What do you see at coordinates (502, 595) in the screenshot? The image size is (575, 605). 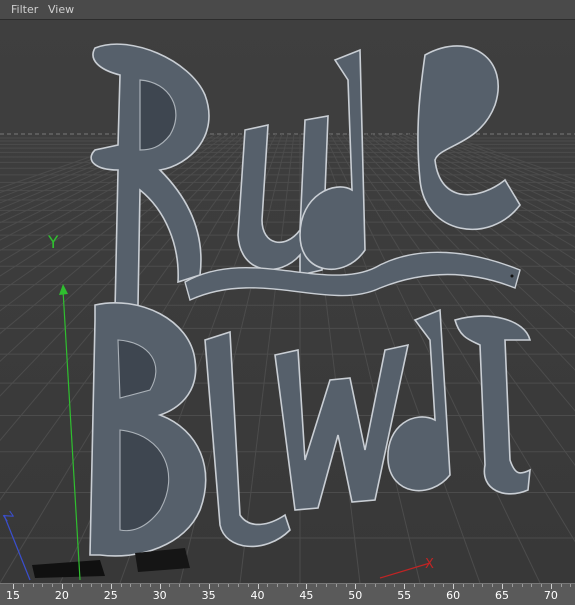 I see `ruler-tick-label: 65` at bounding box center [502, 595].